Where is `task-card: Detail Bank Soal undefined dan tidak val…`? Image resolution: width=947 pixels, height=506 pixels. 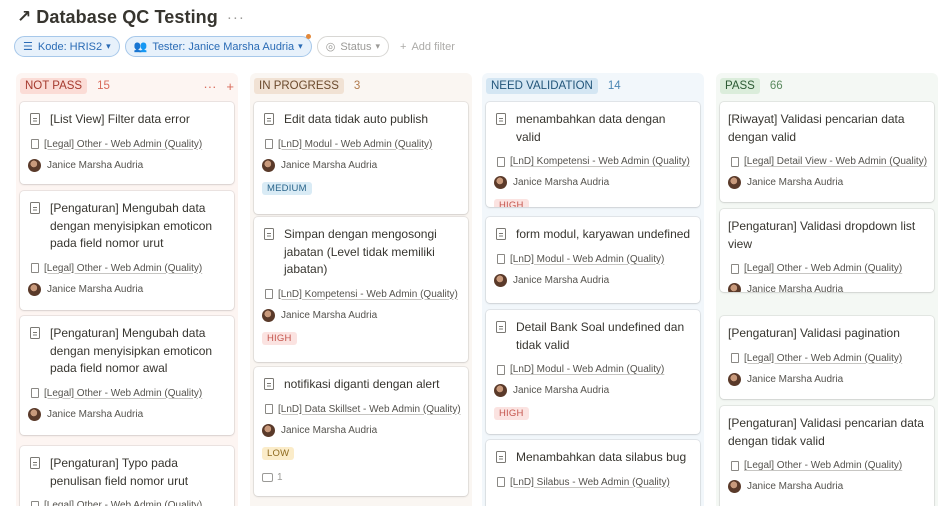
task-card: Detail Bank Soal undefined dan tidak val… is located at coordinates (593, 372).